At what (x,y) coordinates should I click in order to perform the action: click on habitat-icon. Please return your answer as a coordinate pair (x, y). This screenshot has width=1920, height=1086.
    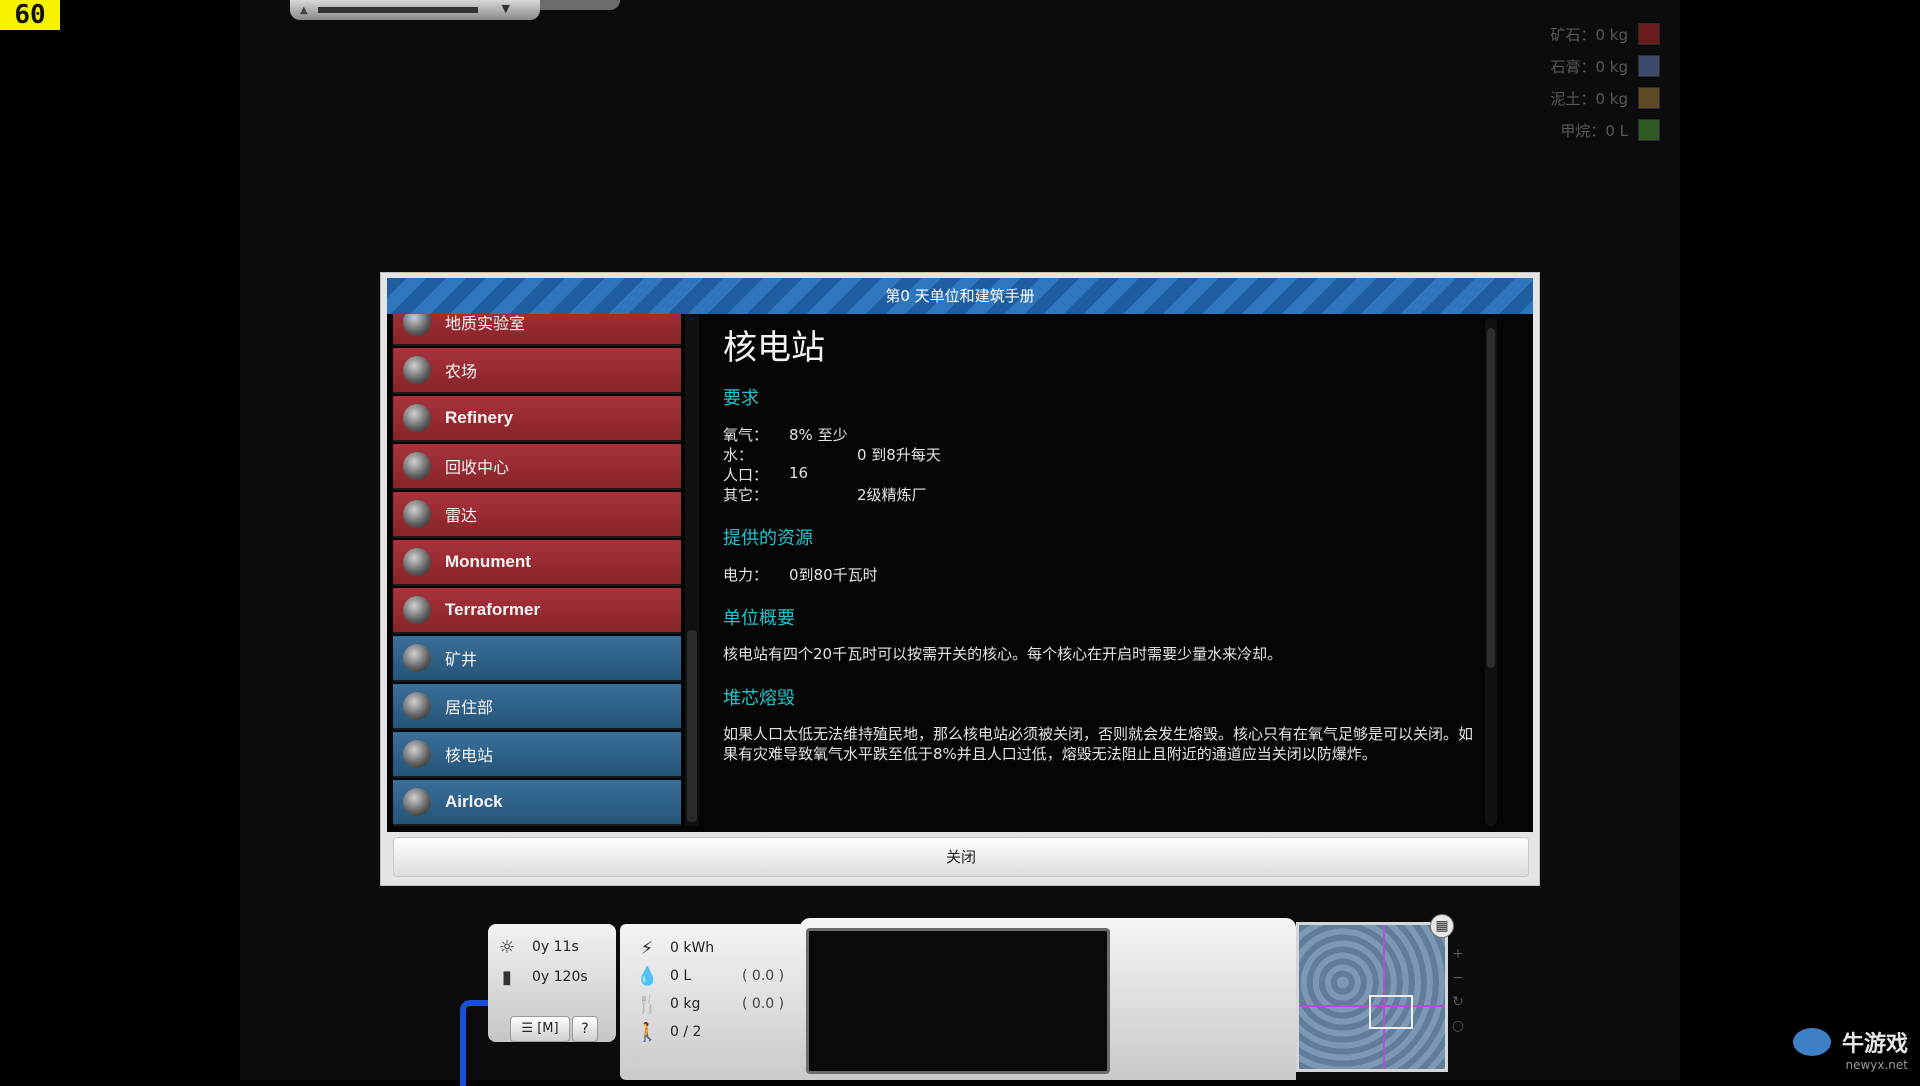
    Looking at the image, I should click on (417, 706).